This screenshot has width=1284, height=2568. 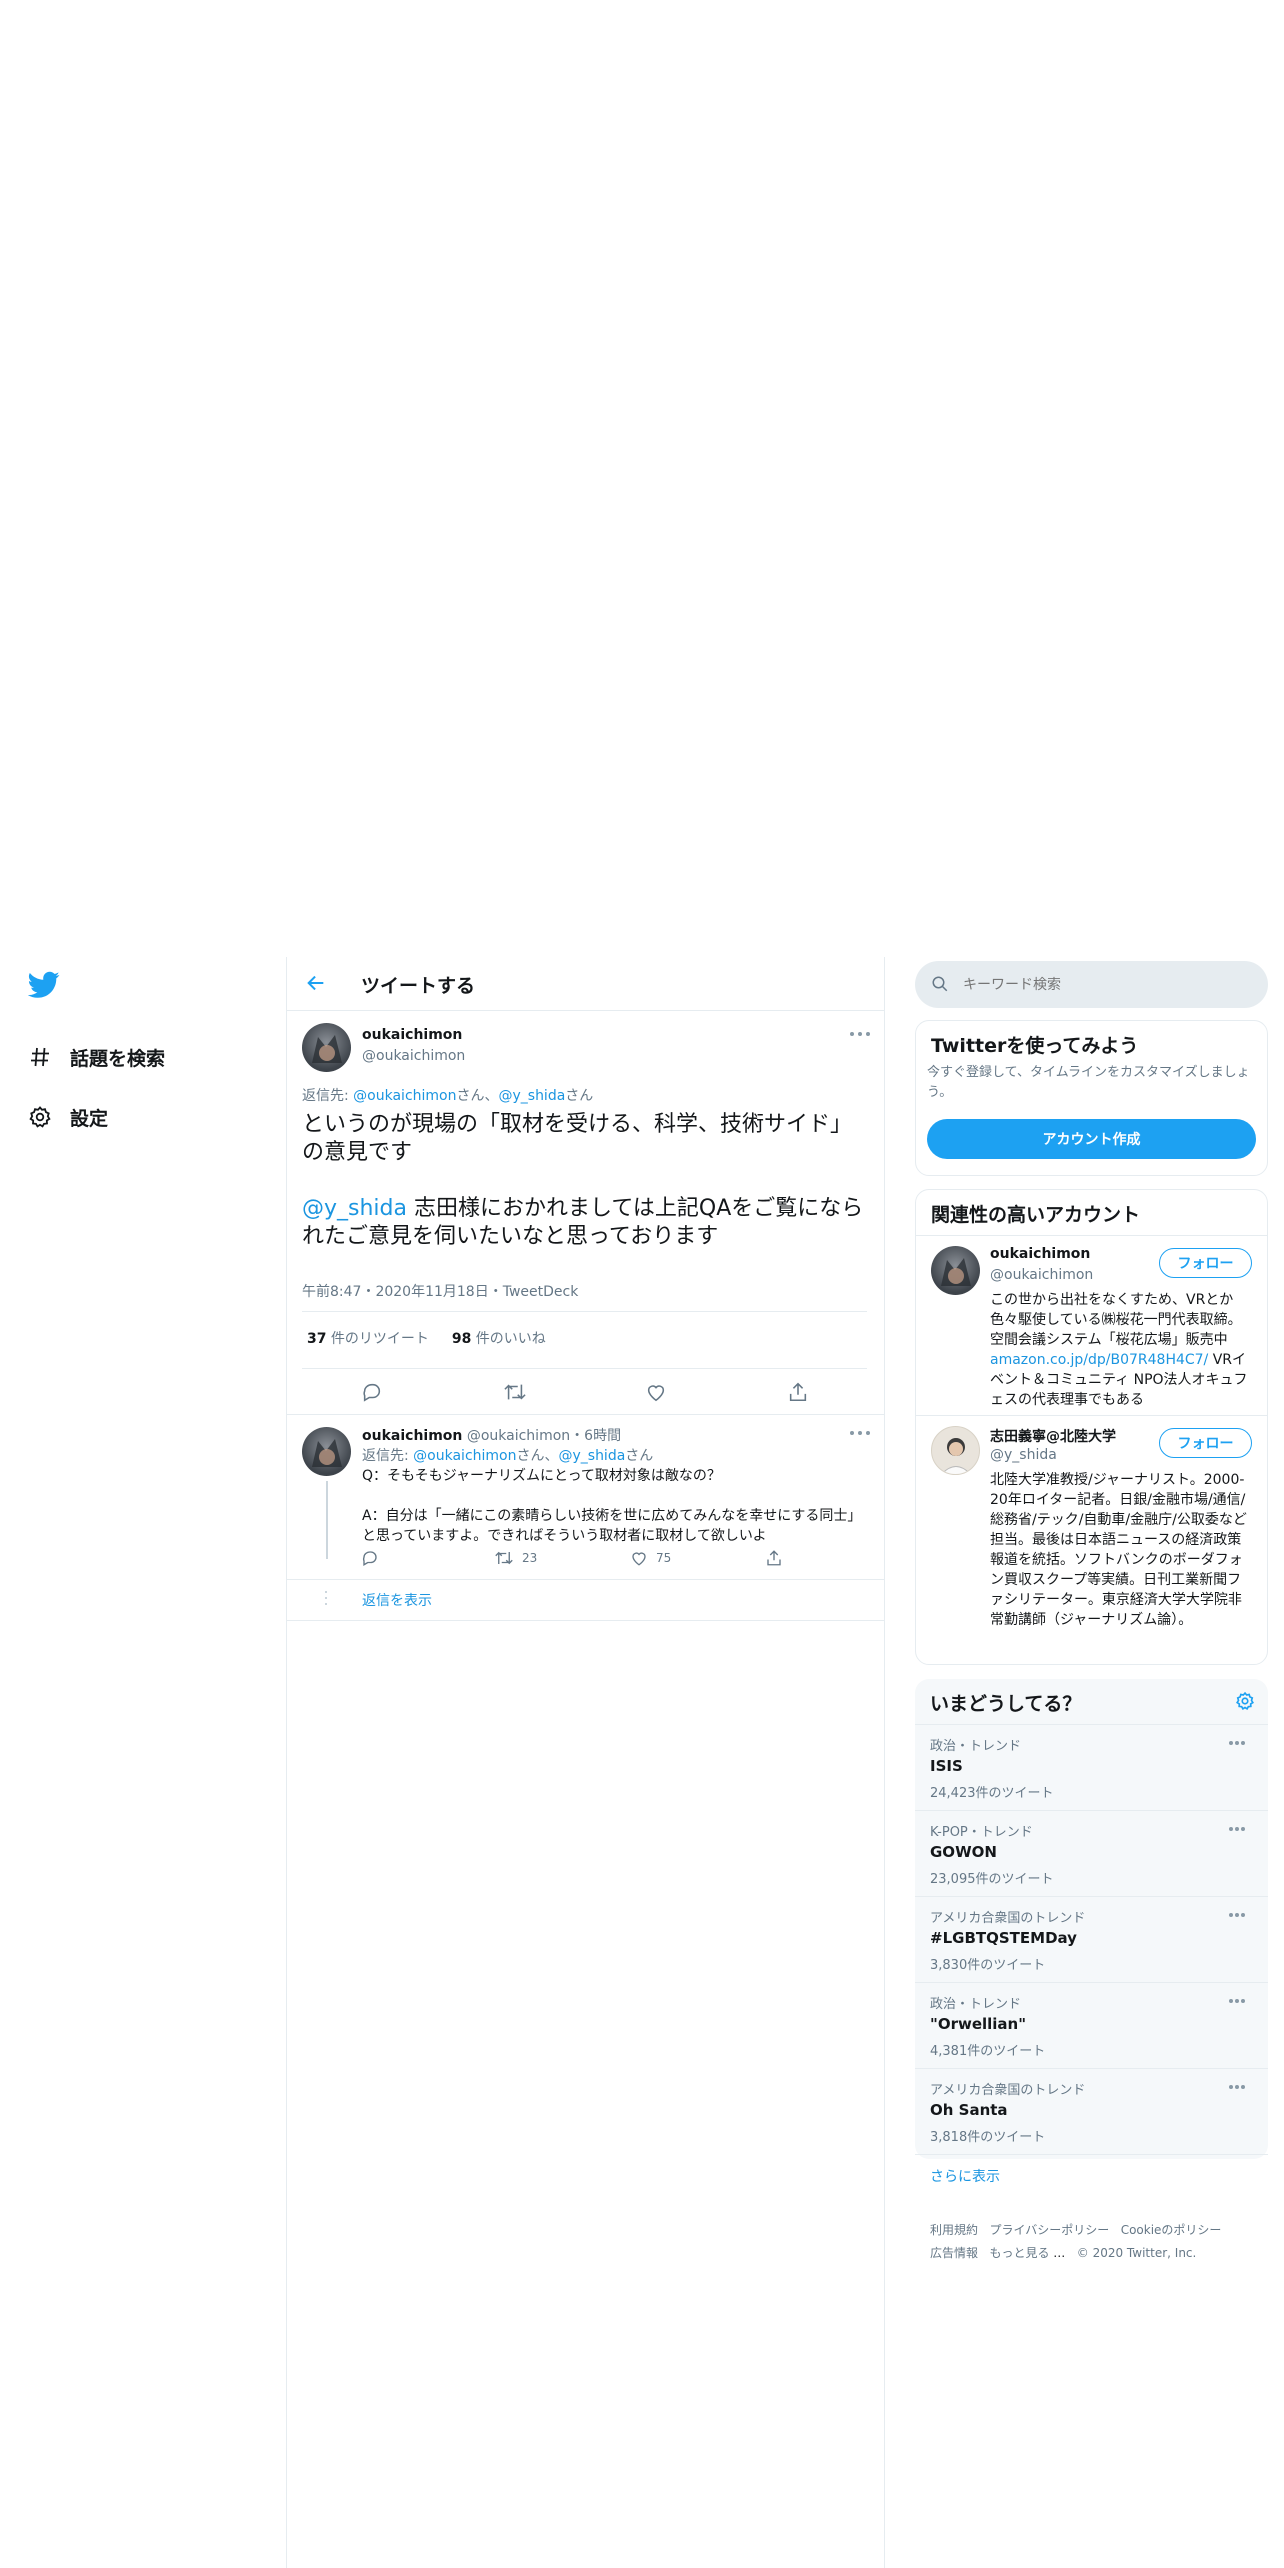 What do you see at coordinates (650, 1558) in the screenshot?
I see `like-action: 75` at bounding box center [650, 1558].